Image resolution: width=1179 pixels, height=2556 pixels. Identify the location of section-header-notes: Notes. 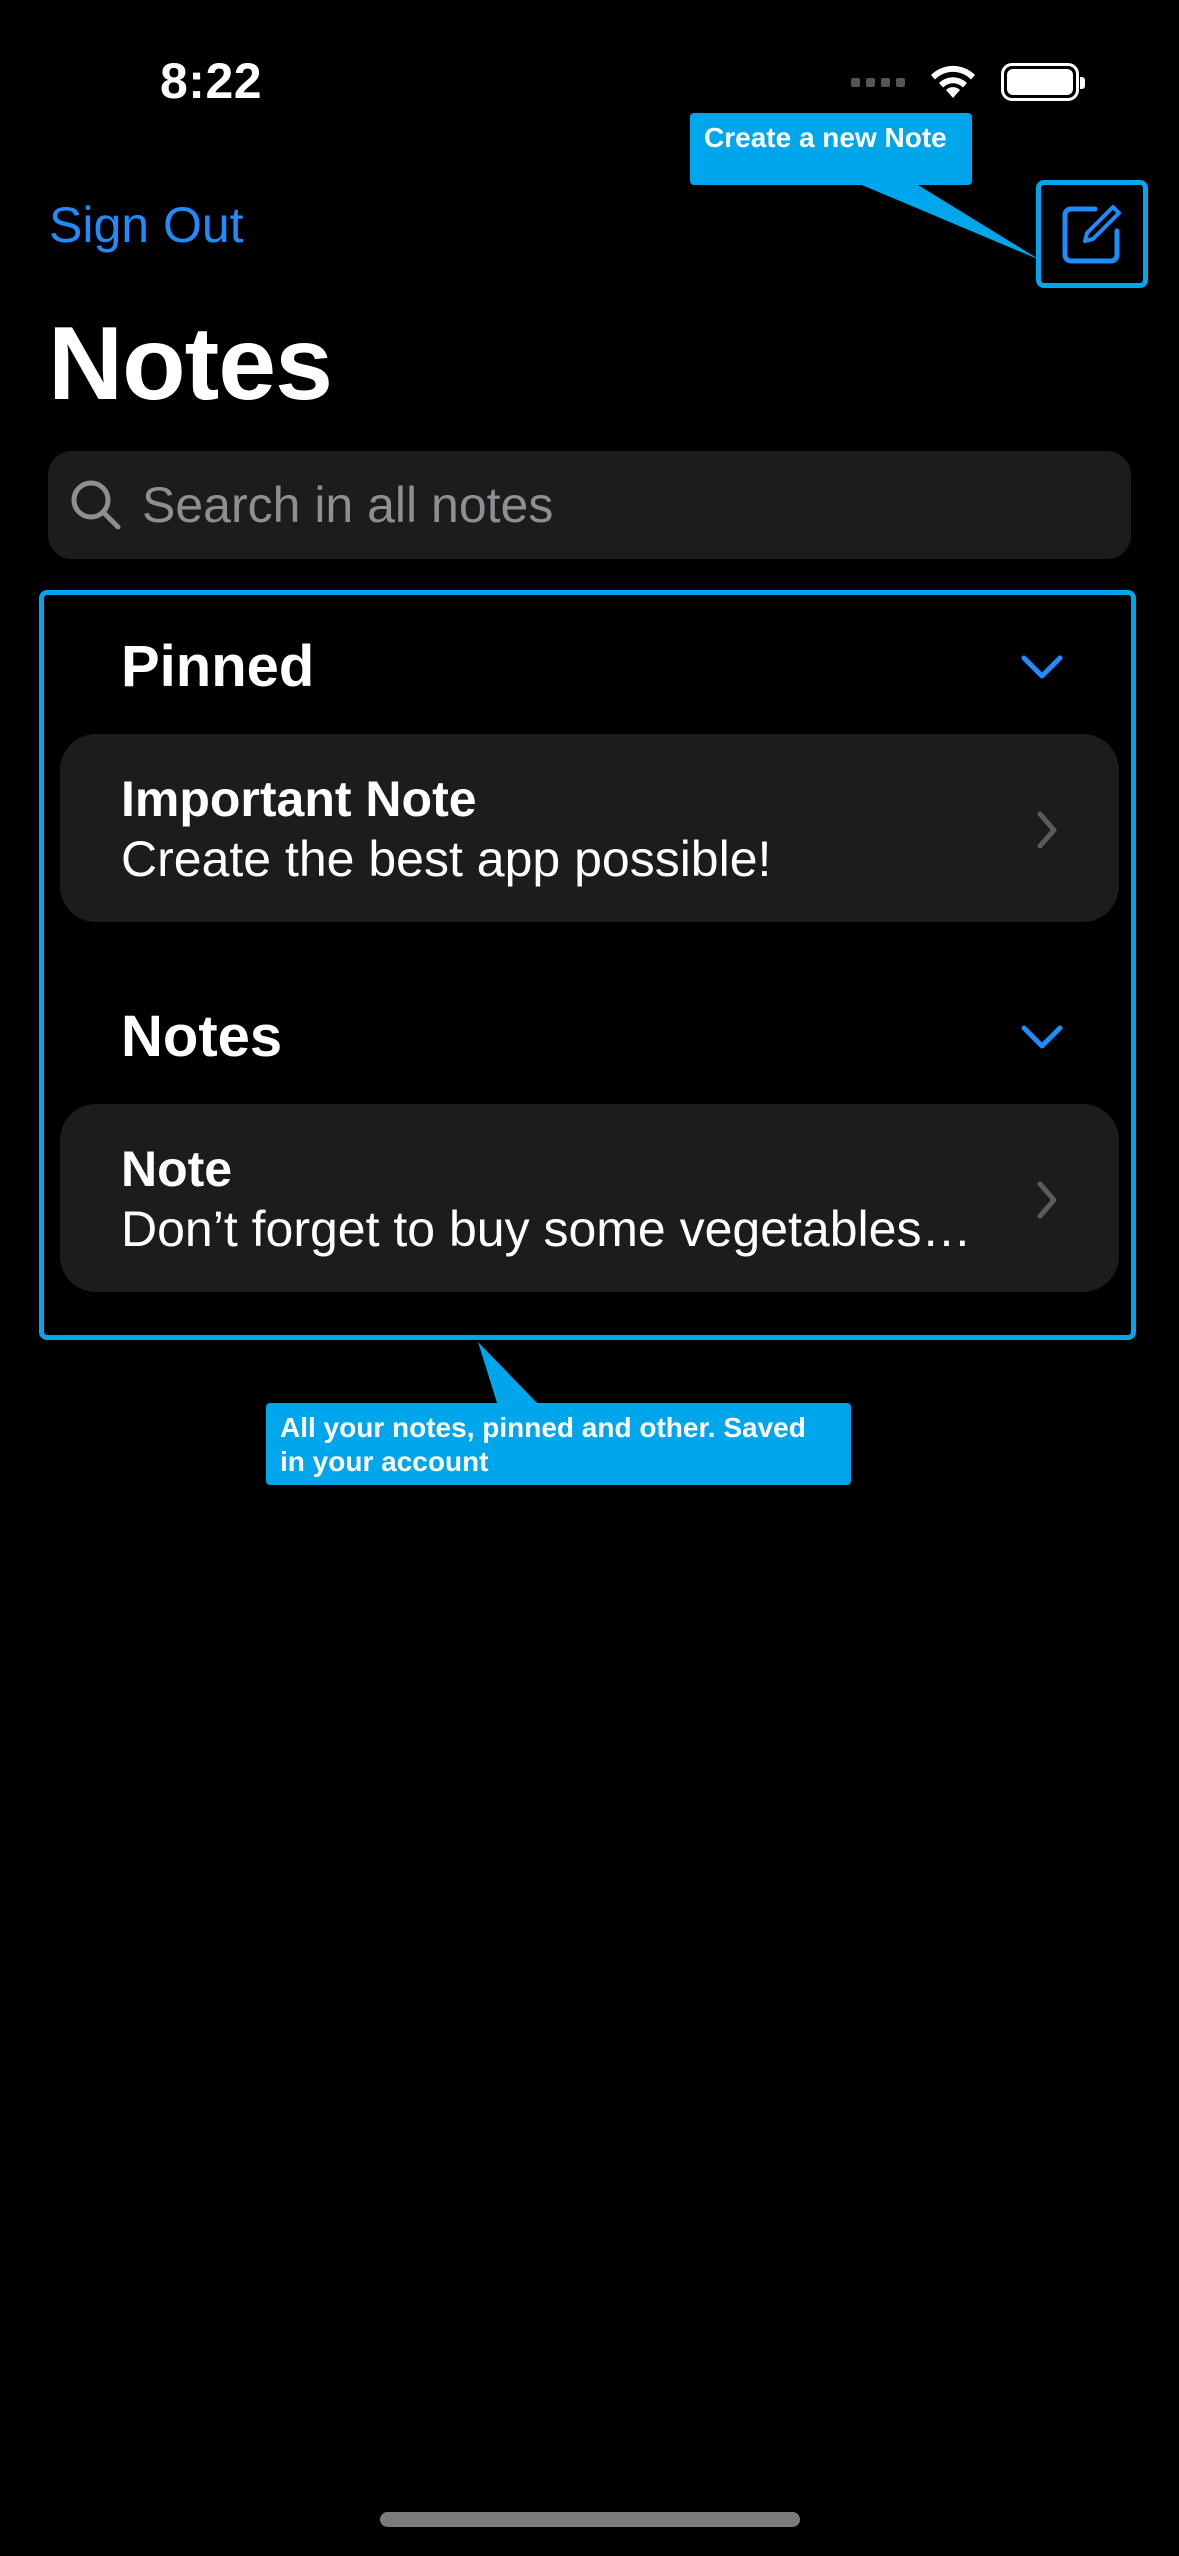
(202, 1036).